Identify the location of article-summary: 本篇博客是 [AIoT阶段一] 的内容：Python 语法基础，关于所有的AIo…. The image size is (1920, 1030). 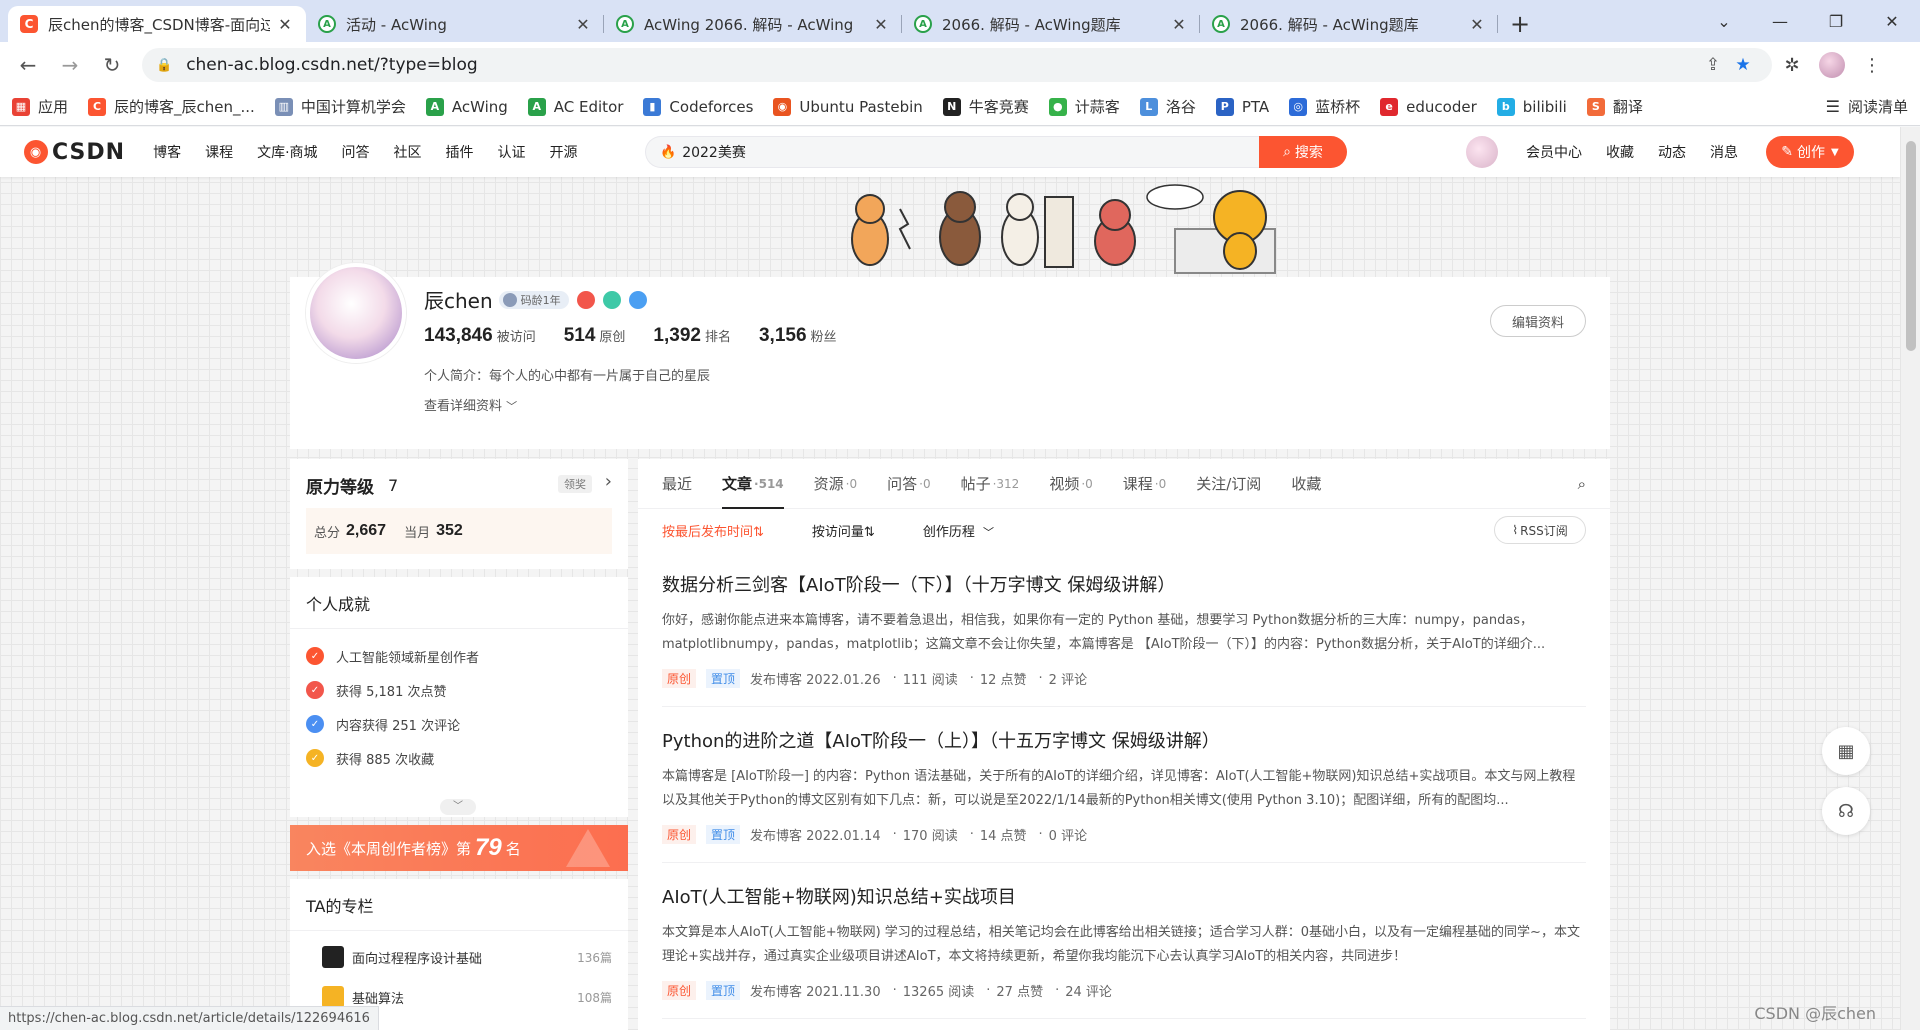
(1124, 789).